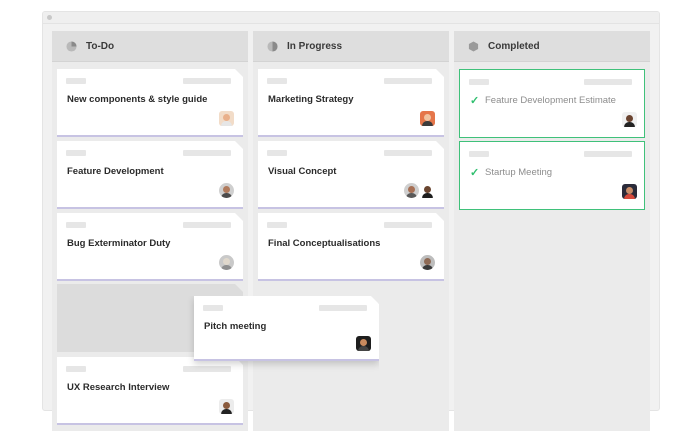 This screenshot has height=431, width=700. Describe the element at coordinates (119, 243) in the screenshot. I see `card-title: Bug Exterminator Duty` at that location.